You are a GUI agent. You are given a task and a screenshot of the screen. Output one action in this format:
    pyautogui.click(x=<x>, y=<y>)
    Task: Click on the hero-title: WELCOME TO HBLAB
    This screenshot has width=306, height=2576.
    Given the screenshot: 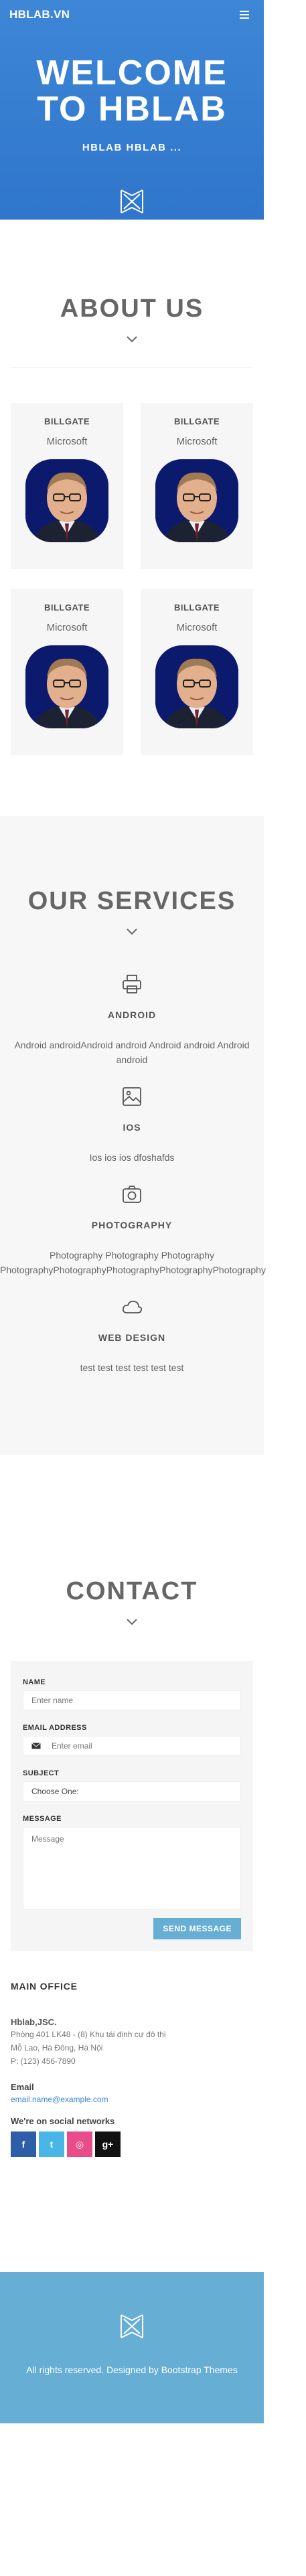 What is the action you would take?
    pyautogui.click(x=132, y=91)
    